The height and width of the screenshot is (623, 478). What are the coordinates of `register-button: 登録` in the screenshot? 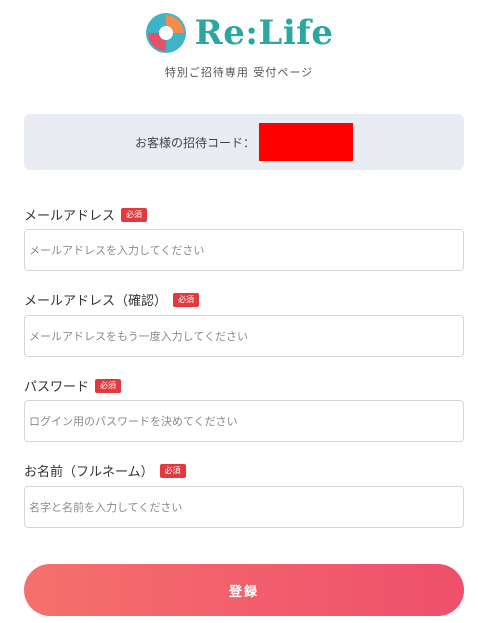 It's located at (244, 590).